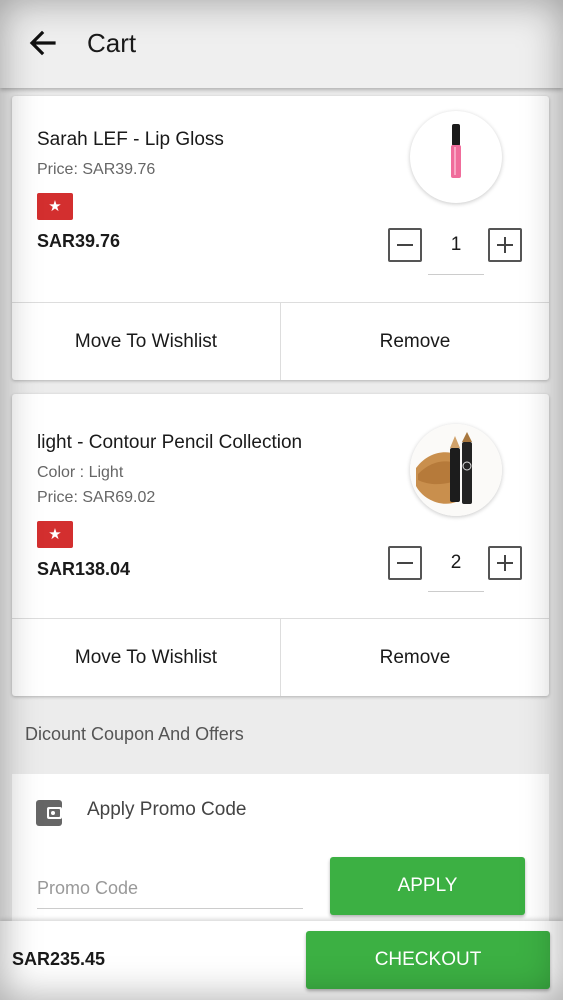 The image size is (563, 1000). What do you see at coordinates (96, 497) in the screenshot?
I see `product-price: Price: SAR69.02` at bounding box center [96, 497].